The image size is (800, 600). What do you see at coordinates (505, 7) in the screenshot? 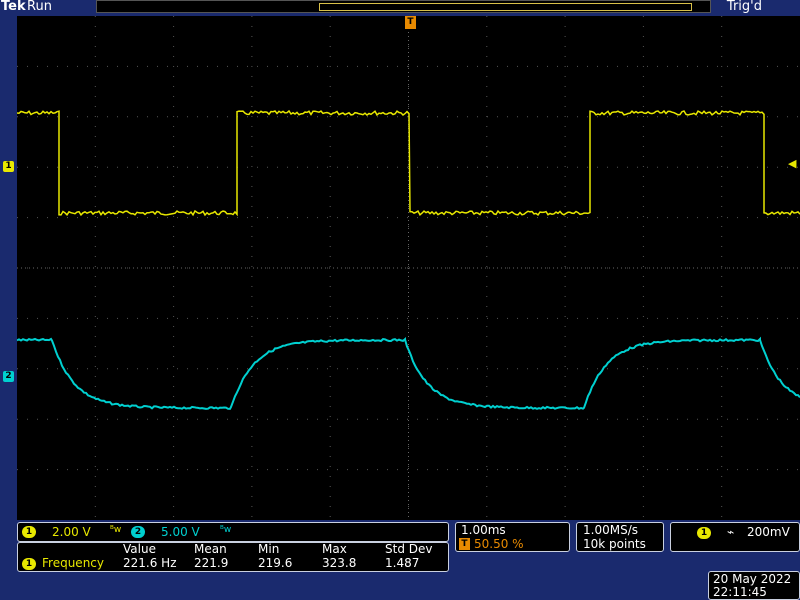
I see `record-view-window` at bounding box center [505, 7].